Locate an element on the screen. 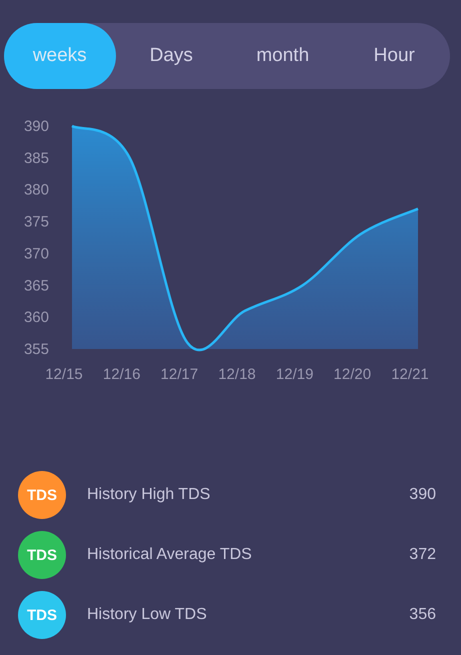 The image size is (461, 655). x-tick-label: 12/16 is located at coordinates (121, 374).